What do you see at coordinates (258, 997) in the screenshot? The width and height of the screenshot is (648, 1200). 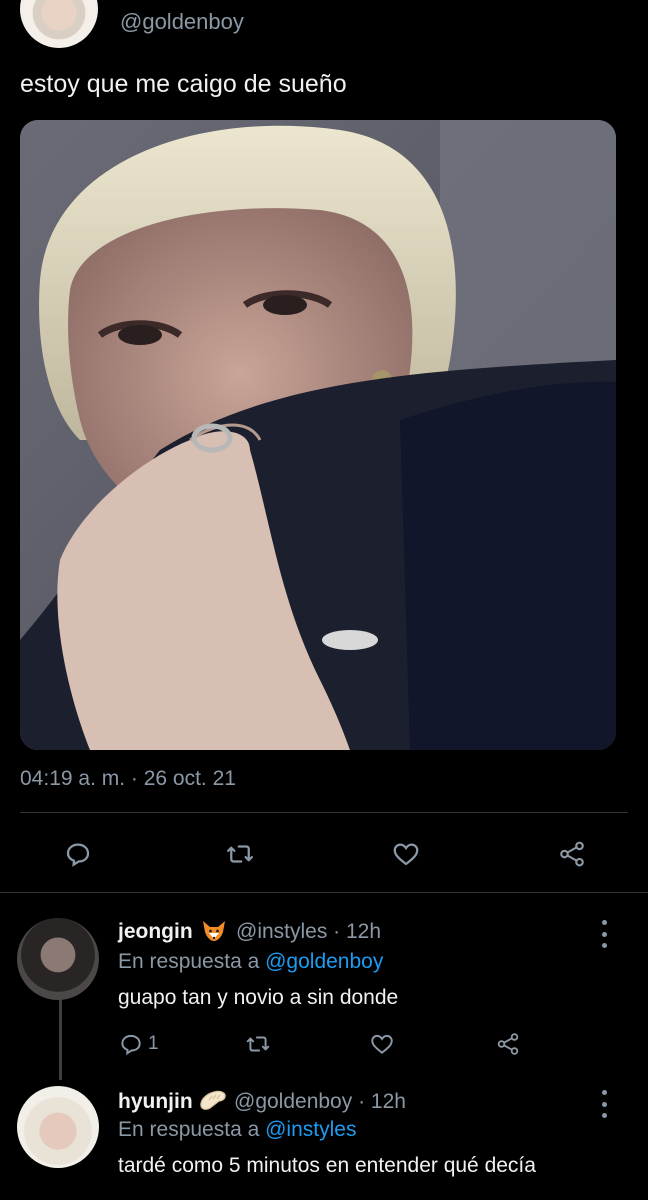 I see `reply-text: guapo tan y novio a sin donde` at bounding box center [258, 997].